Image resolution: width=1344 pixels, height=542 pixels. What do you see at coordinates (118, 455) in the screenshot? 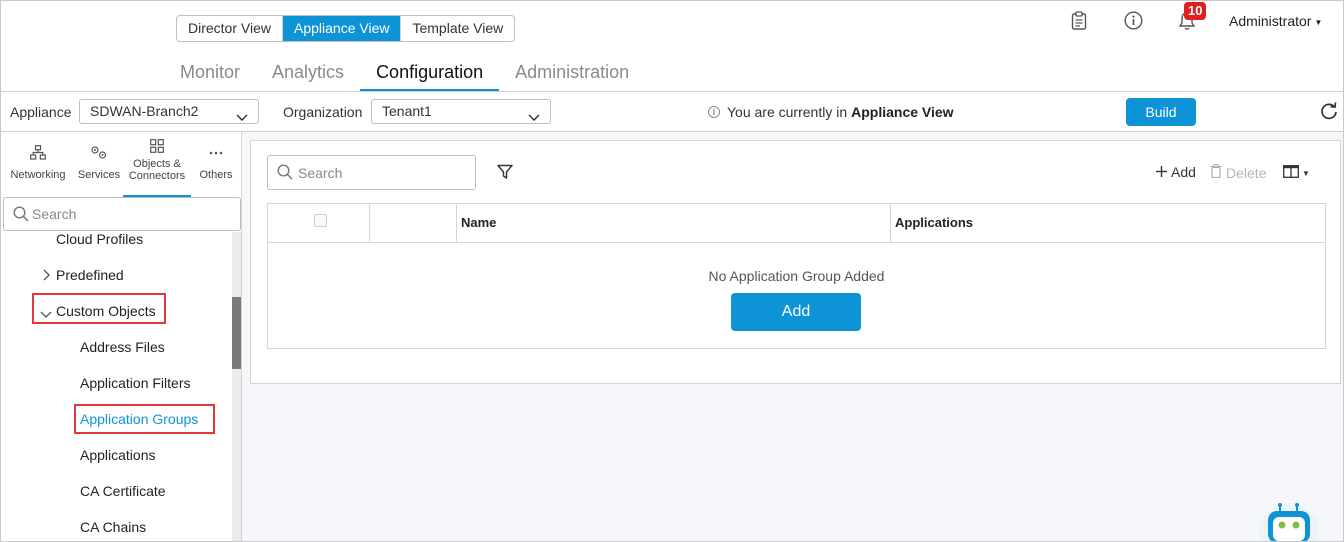
I see `tree-item-applications: Applications` at bounding box center [118, 455].